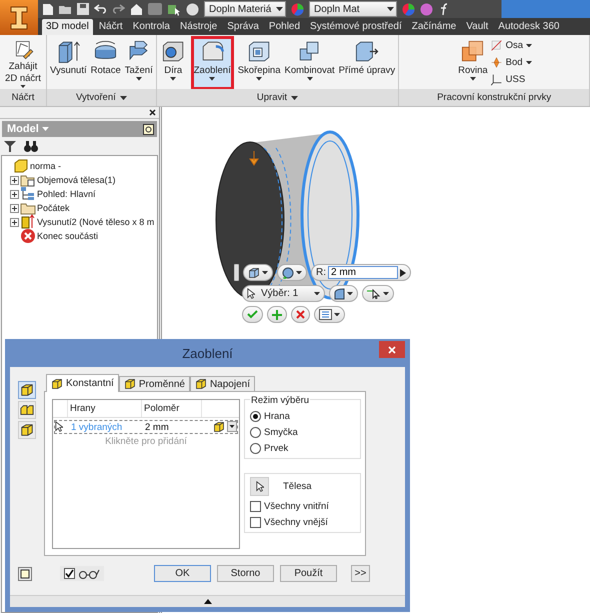 Image resolution: width=590 pixels, height=613 pixels. Describe the element at coordinates (444, 9) in the screenshot. I see `function-icon` at that location.